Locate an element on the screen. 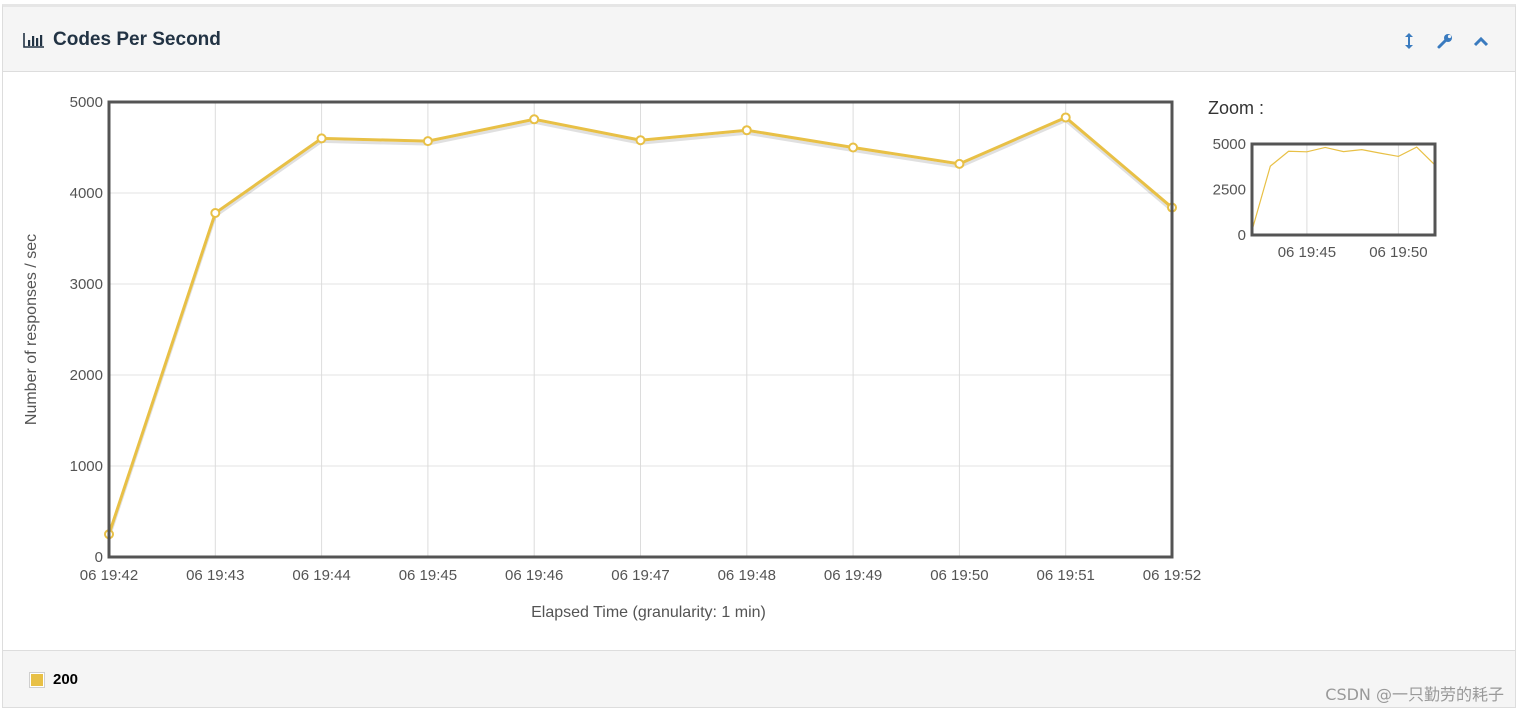 The image size is (1518, 711). x-tick-label: 06 19:48 is located at coordinates (747, 575).